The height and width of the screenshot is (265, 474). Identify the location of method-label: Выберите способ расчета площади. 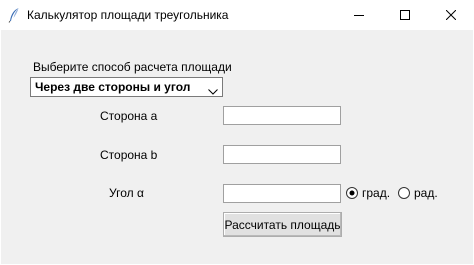
(132, 67).